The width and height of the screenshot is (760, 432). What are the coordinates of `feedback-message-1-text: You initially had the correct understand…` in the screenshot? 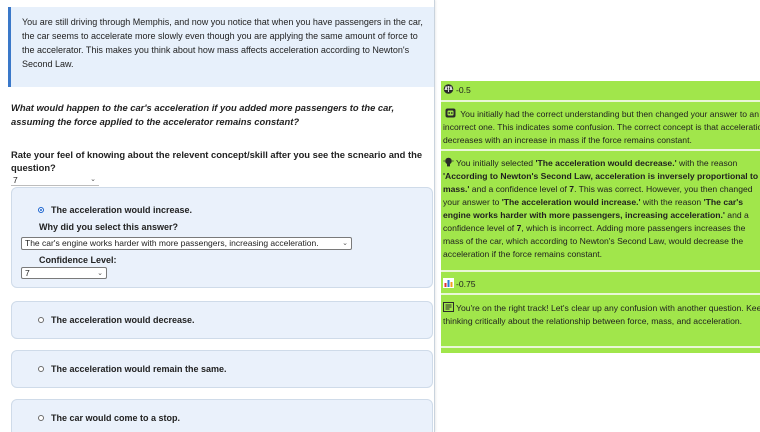 It's located at (601, 127).